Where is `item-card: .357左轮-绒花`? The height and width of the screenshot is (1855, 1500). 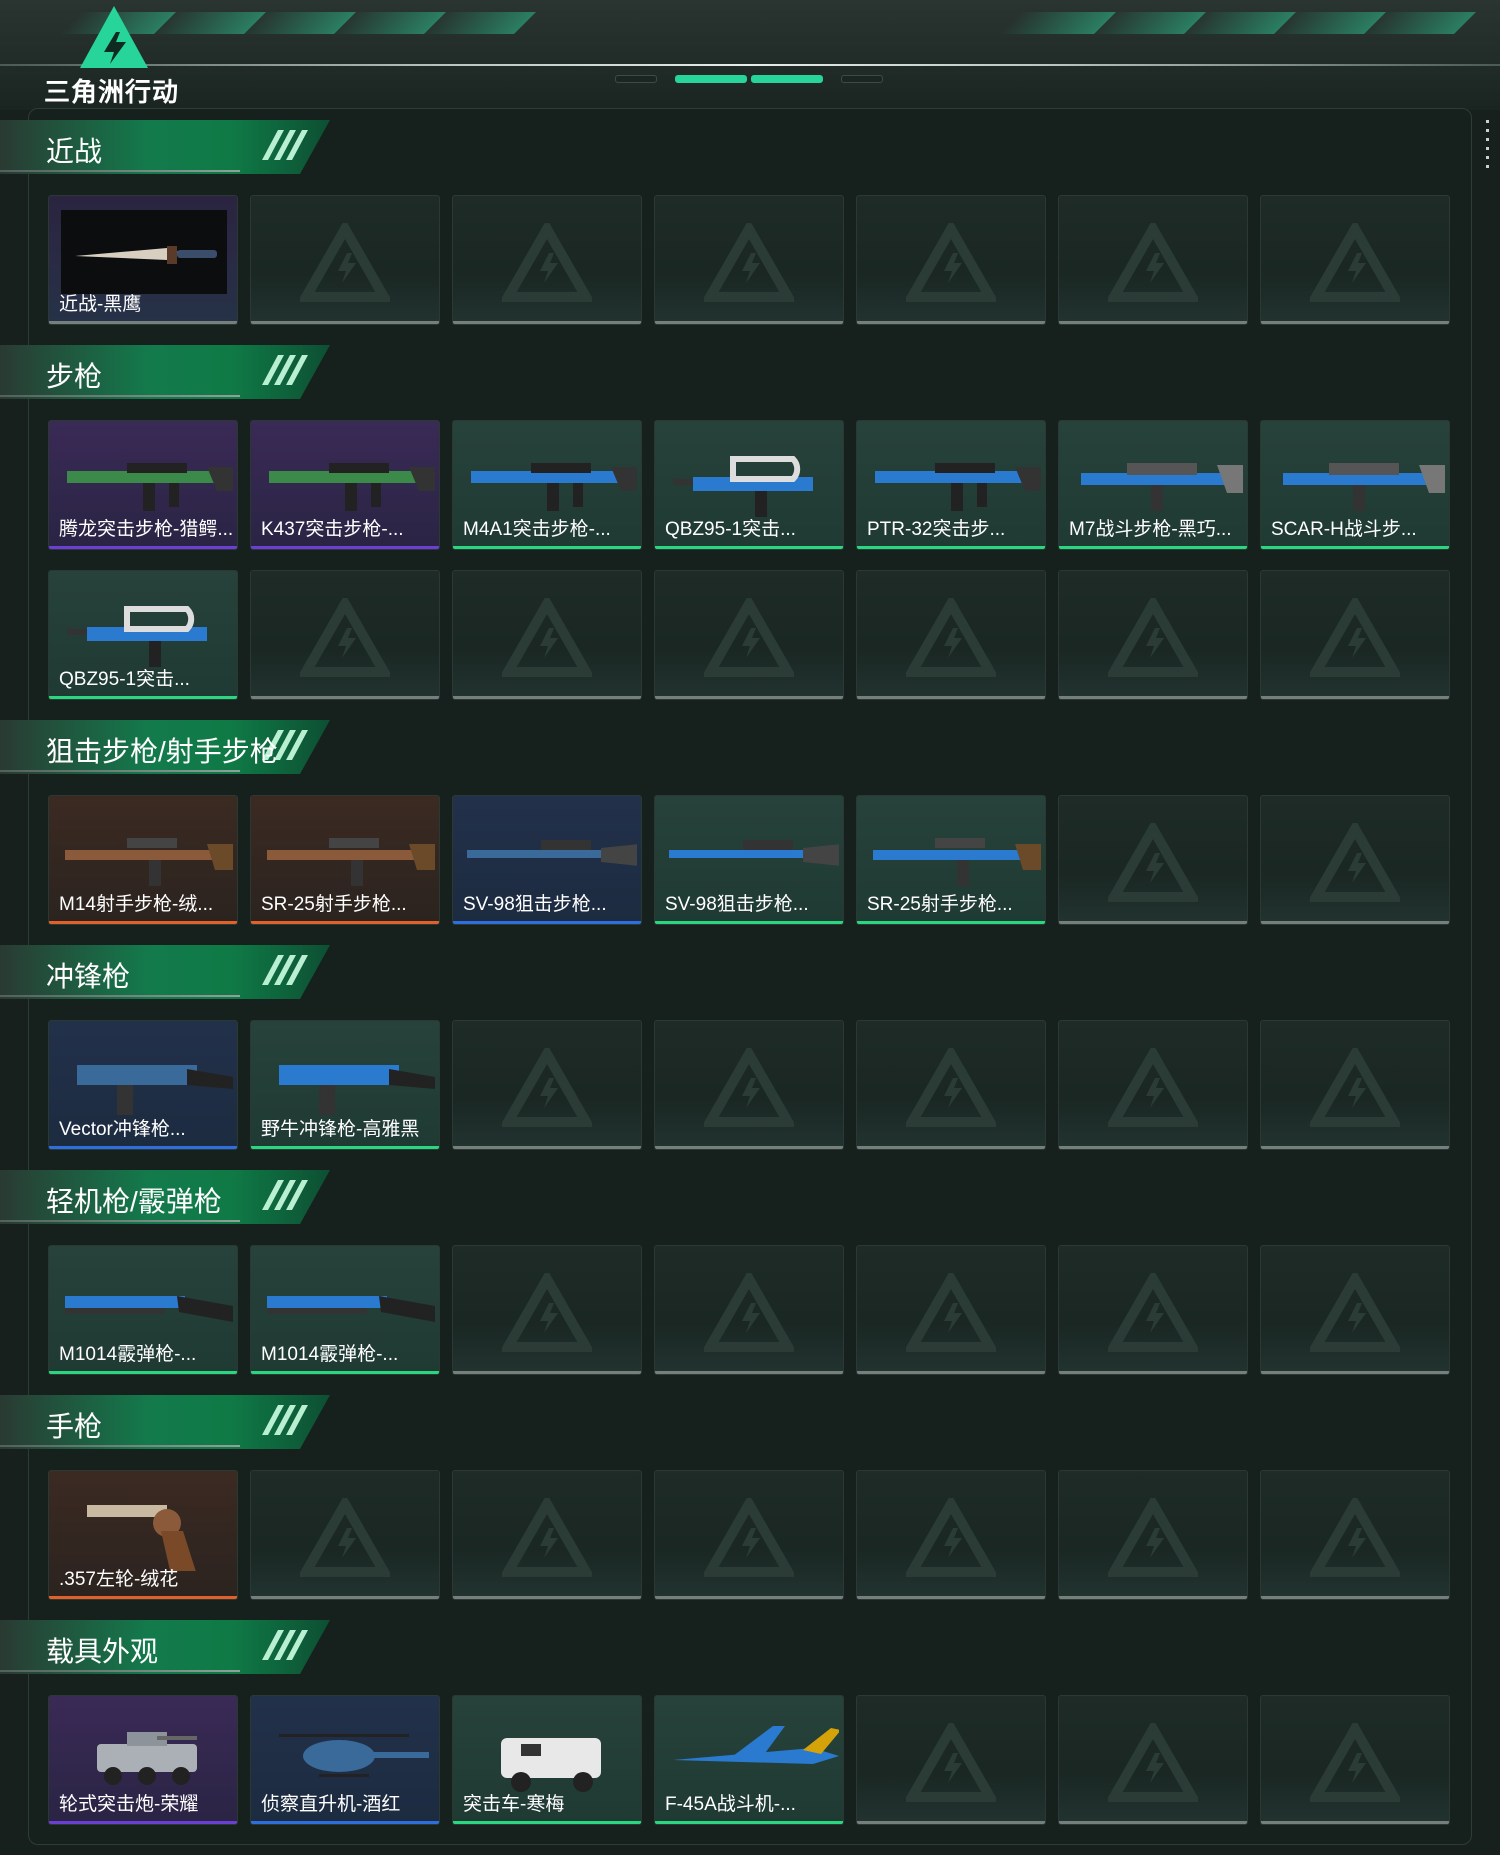 item-card: .357左轮-绒花 is located at coordinates (143, 1535).